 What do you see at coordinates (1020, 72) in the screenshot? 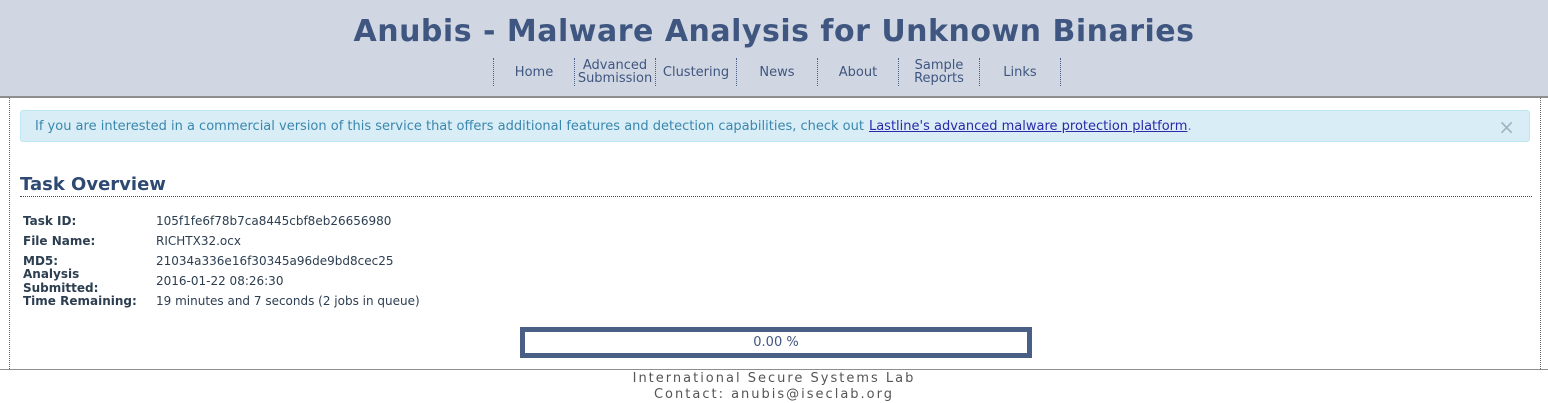
I see `nav-links: Links` at bounding box center [1020, 72].